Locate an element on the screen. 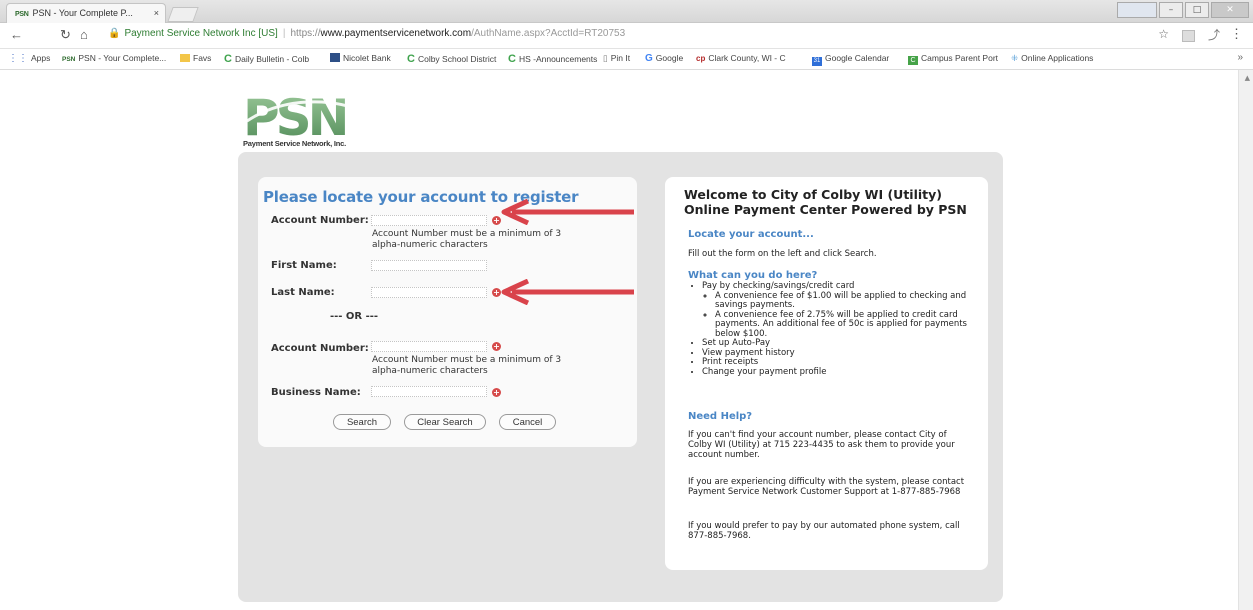  pay-item: Pay by checking/savings/credit card is located at coordinates (778, 286).